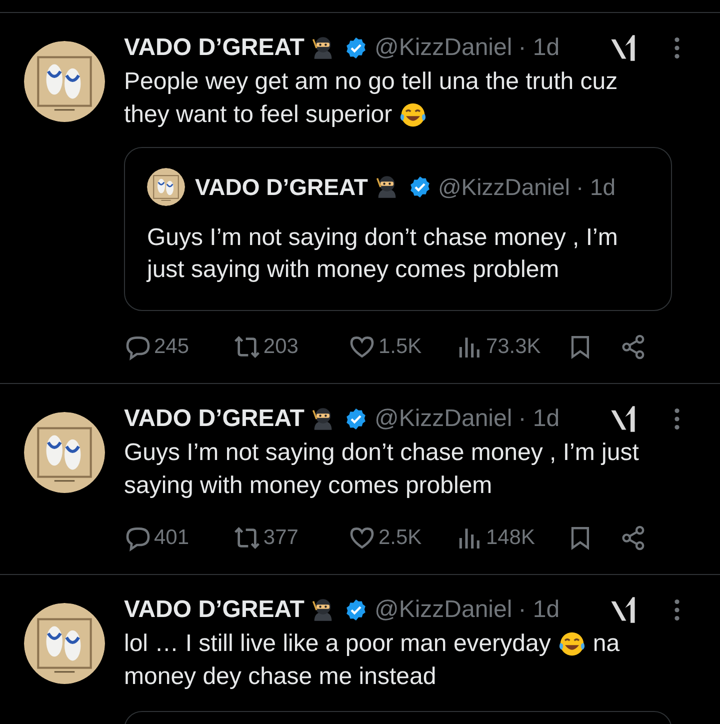 This screenshot has height=724, width=720. What do you see at coordinates (402, 538) in the screenshot?
I see `like-button: 2.5K` at bounding box center [402, 538].